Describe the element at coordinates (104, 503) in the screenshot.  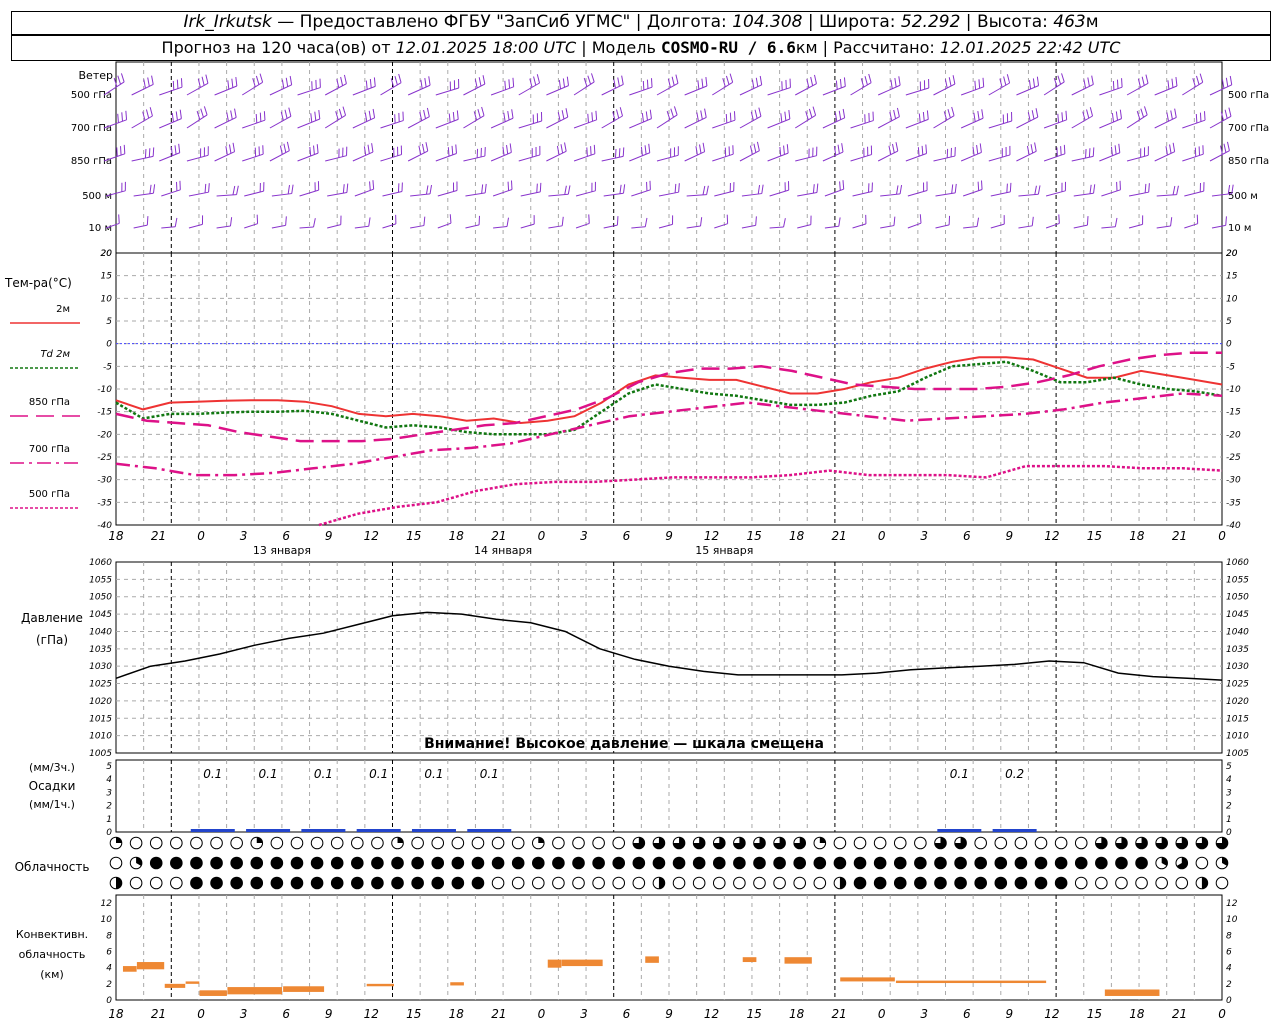
I see `temp-left-tick: -35` at that location.